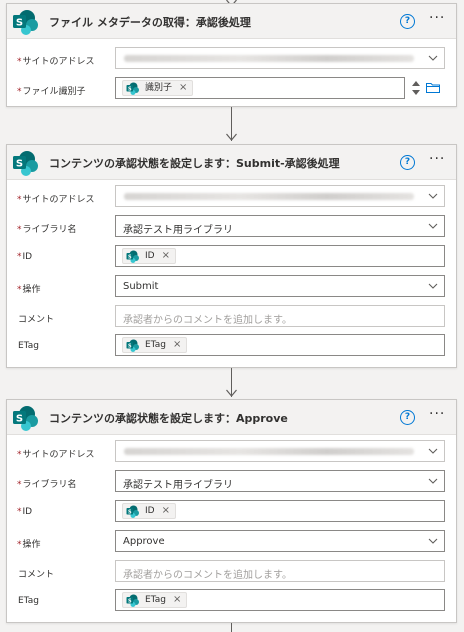  Describe the element at coordinates (433, 87) in the screenshot. I see `folder-icon` at that location.